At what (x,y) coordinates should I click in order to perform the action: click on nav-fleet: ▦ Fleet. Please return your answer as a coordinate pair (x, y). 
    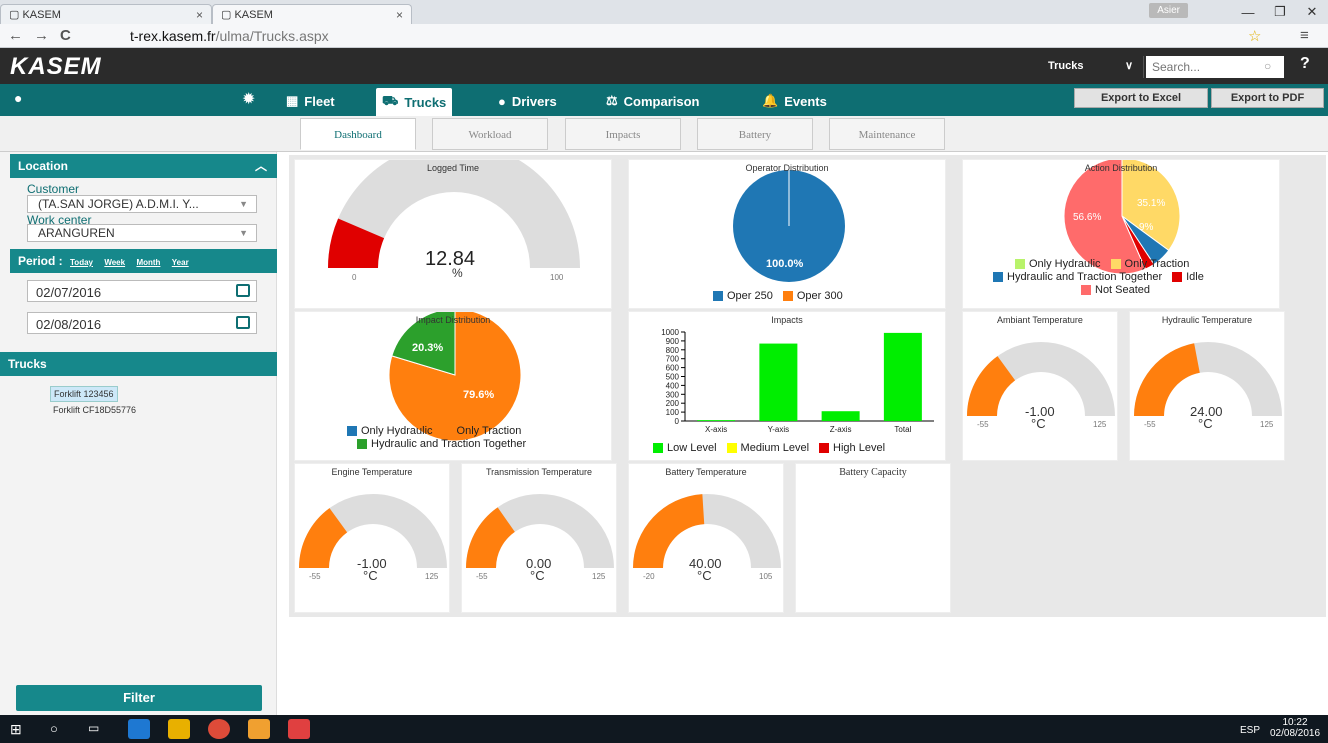
    Looking at the image, I should click on (310, 101).